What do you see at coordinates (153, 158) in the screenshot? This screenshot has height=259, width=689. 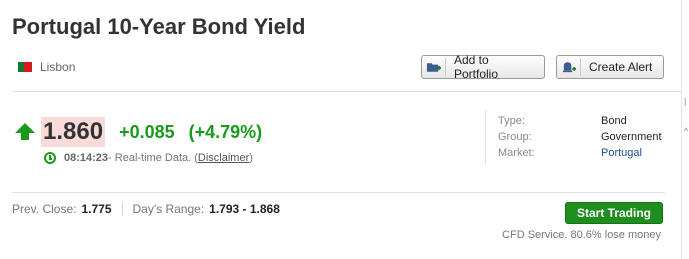 I see `realtime-note: - Real-time Data. (` at bounding box center [153, 158].